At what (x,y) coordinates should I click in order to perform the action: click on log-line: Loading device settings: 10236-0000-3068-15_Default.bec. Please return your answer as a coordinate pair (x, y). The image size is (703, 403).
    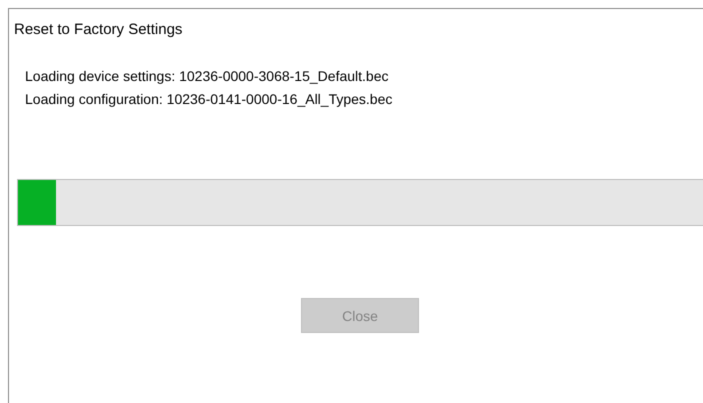
    Looking at the image, I should click on (207, 76).